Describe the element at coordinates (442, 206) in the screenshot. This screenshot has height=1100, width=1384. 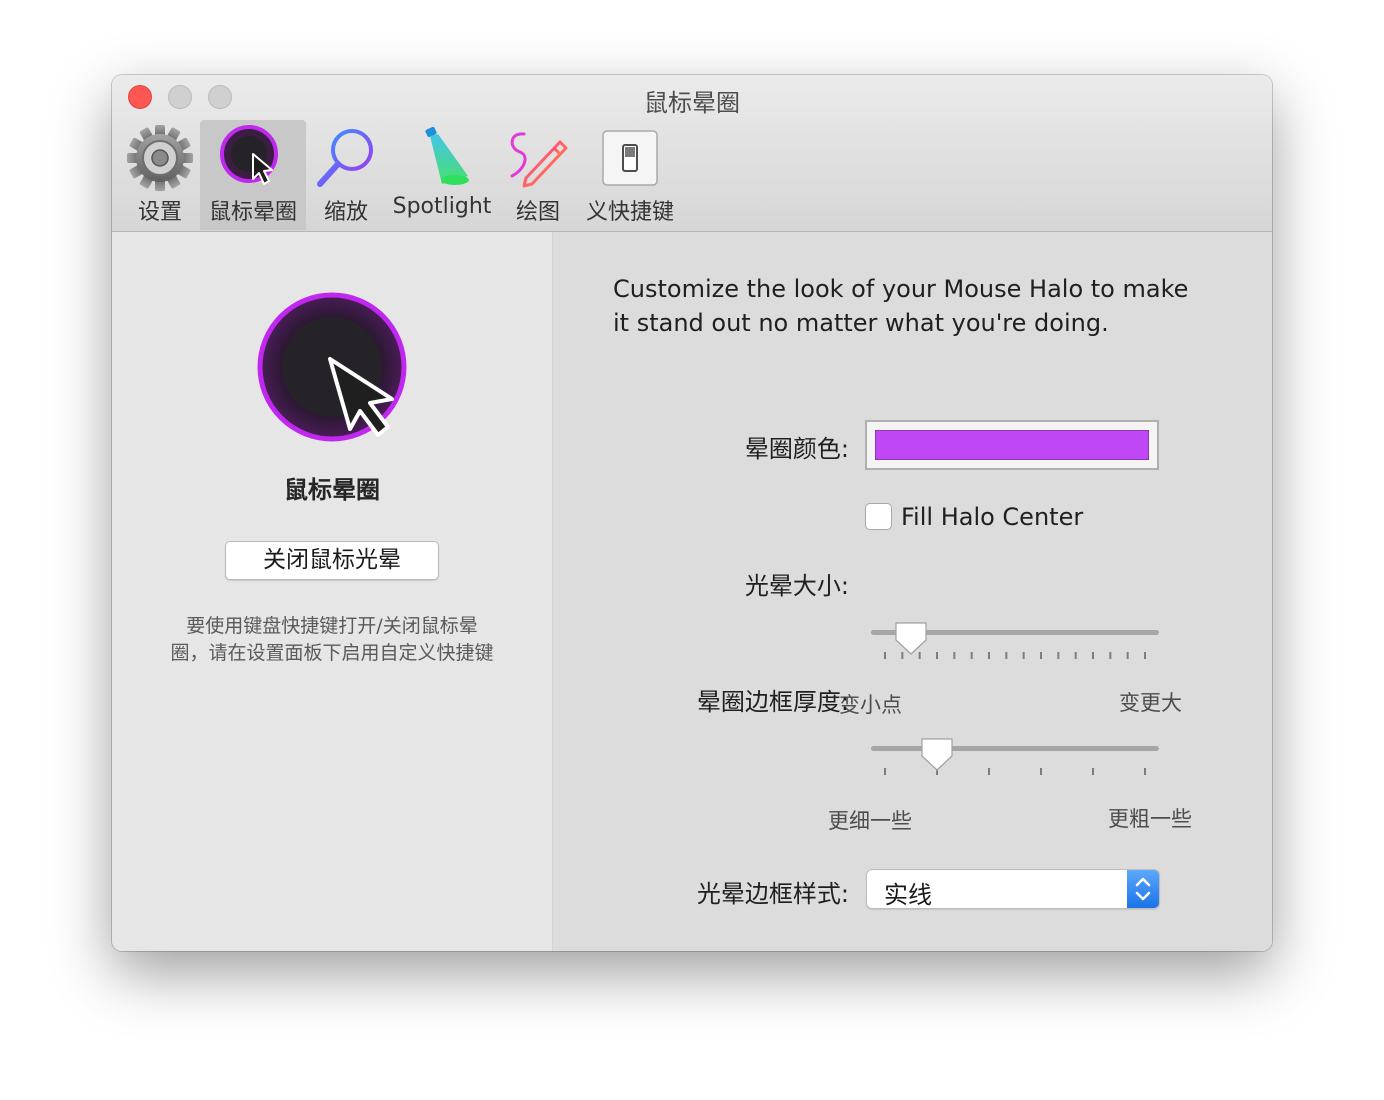
I see `toolbar-label-spotlight: Spotlight` at that location.